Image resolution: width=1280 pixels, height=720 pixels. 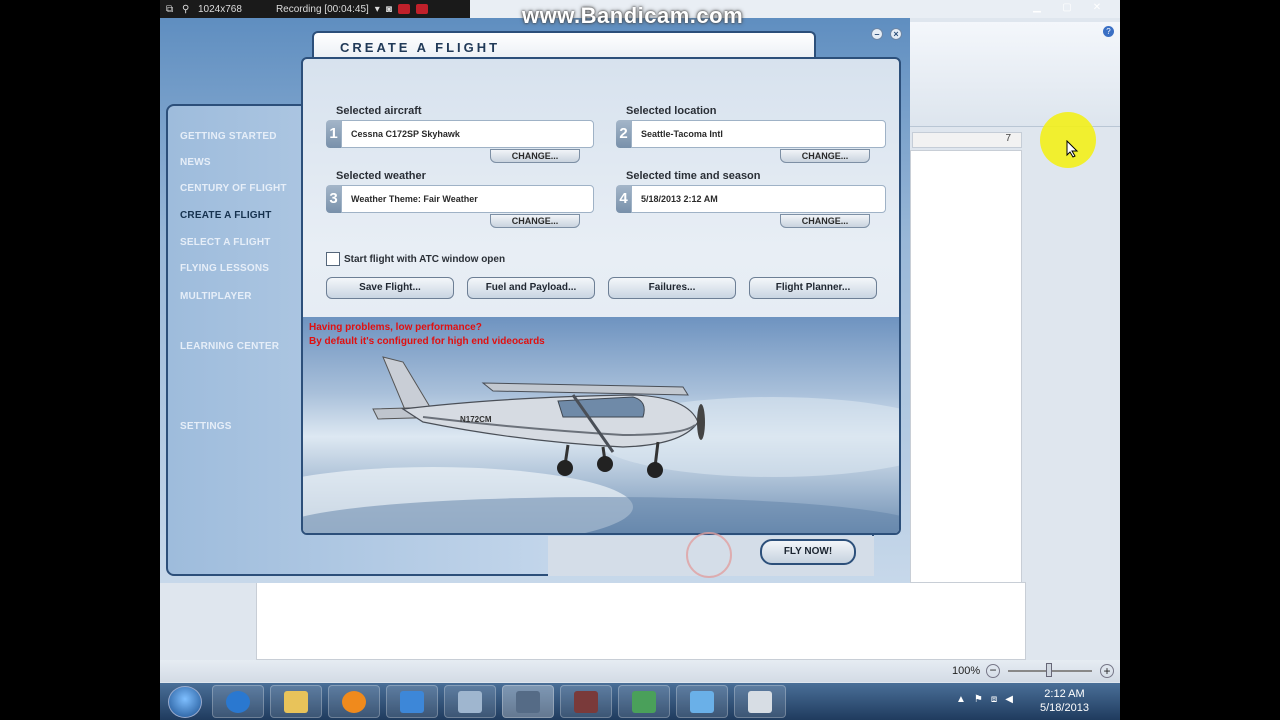 What do you see at coordinates (1107, 671) in the screenshot?
I see `zoom-in-button: +` at bounding box center [1107, 671].